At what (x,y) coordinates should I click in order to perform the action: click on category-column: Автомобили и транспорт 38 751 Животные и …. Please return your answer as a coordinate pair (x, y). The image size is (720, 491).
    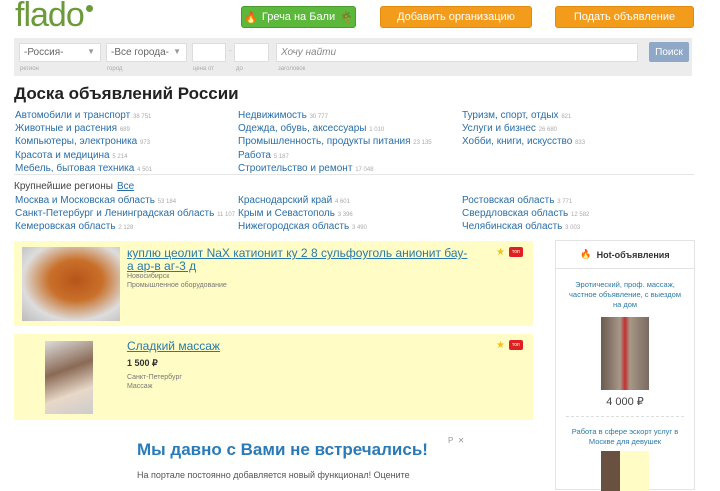
    Looking at the image, I should click on (83, 143).